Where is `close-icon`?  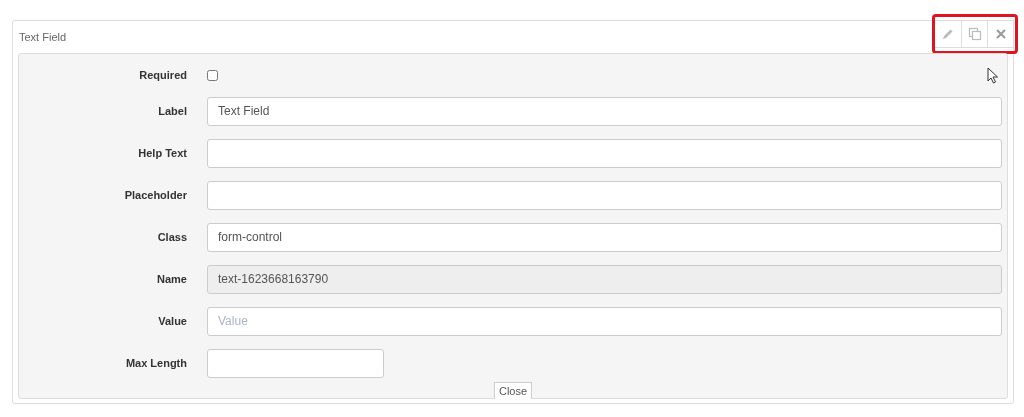
close-icon is located at coordinates (1000, 34).